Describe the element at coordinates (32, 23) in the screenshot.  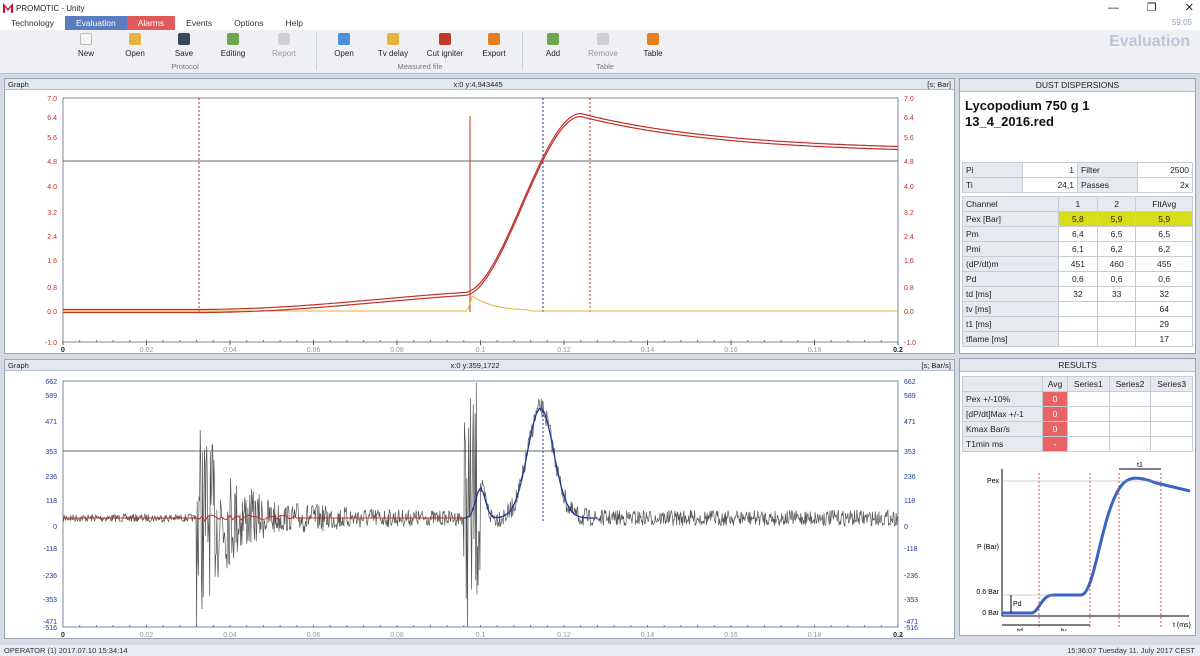
I see `menu-technology: Technology` at that location.